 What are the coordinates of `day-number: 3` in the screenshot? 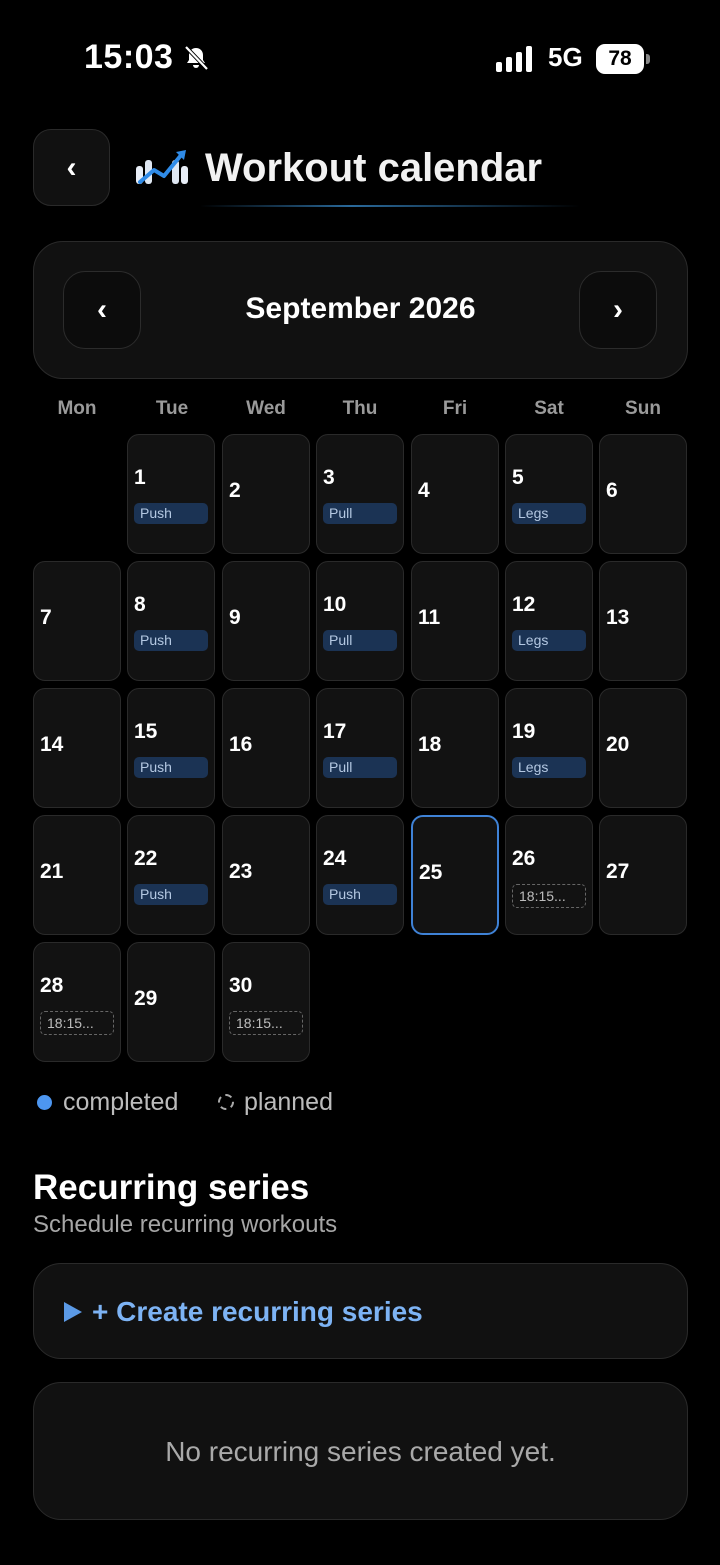 It's located at (329, 477).